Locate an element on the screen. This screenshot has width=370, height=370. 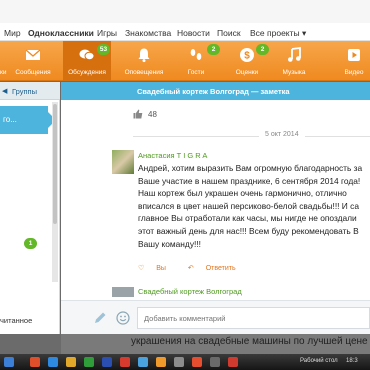
nav-item-games: Игры is located at coordinates (107, 33).